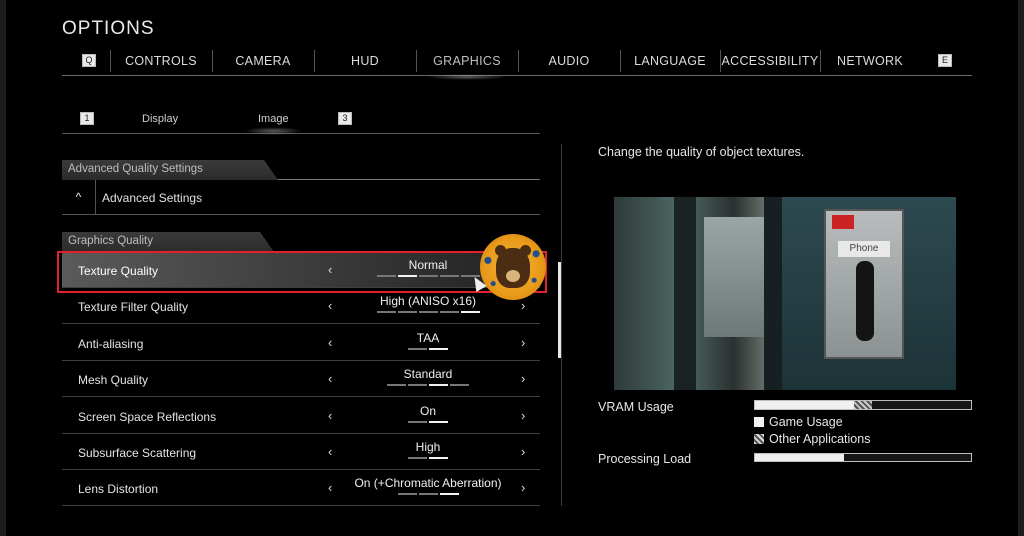 The image size is (1024, 536). What do you see at coordinates (864, 249) in the screenshot?
I see `preview-phone-sign: Phone` at bounding box center [864, 249].